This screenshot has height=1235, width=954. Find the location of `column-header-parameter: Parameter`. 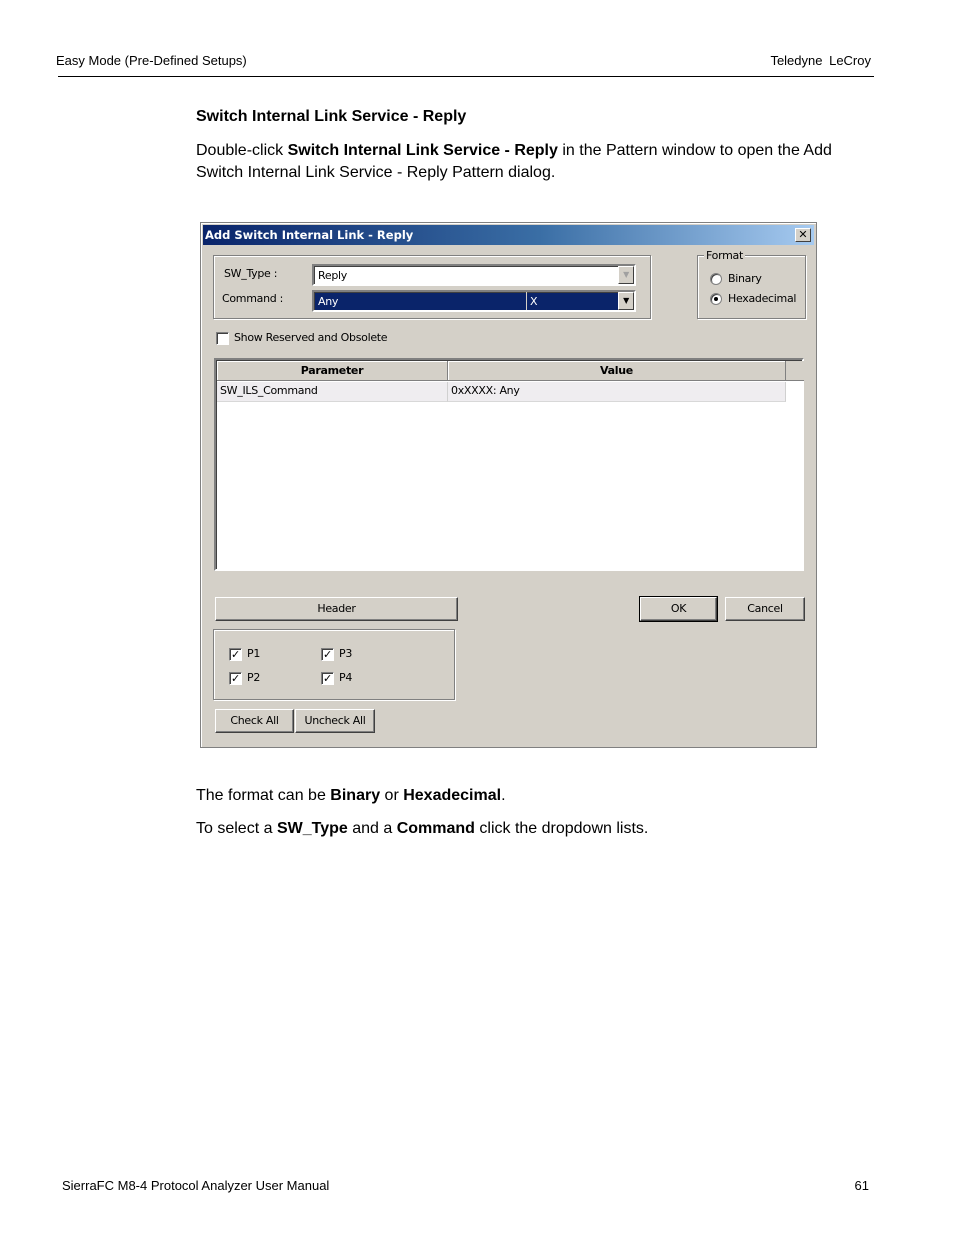

column-header-parameter: Parameter is located at coordinates (332, 371).